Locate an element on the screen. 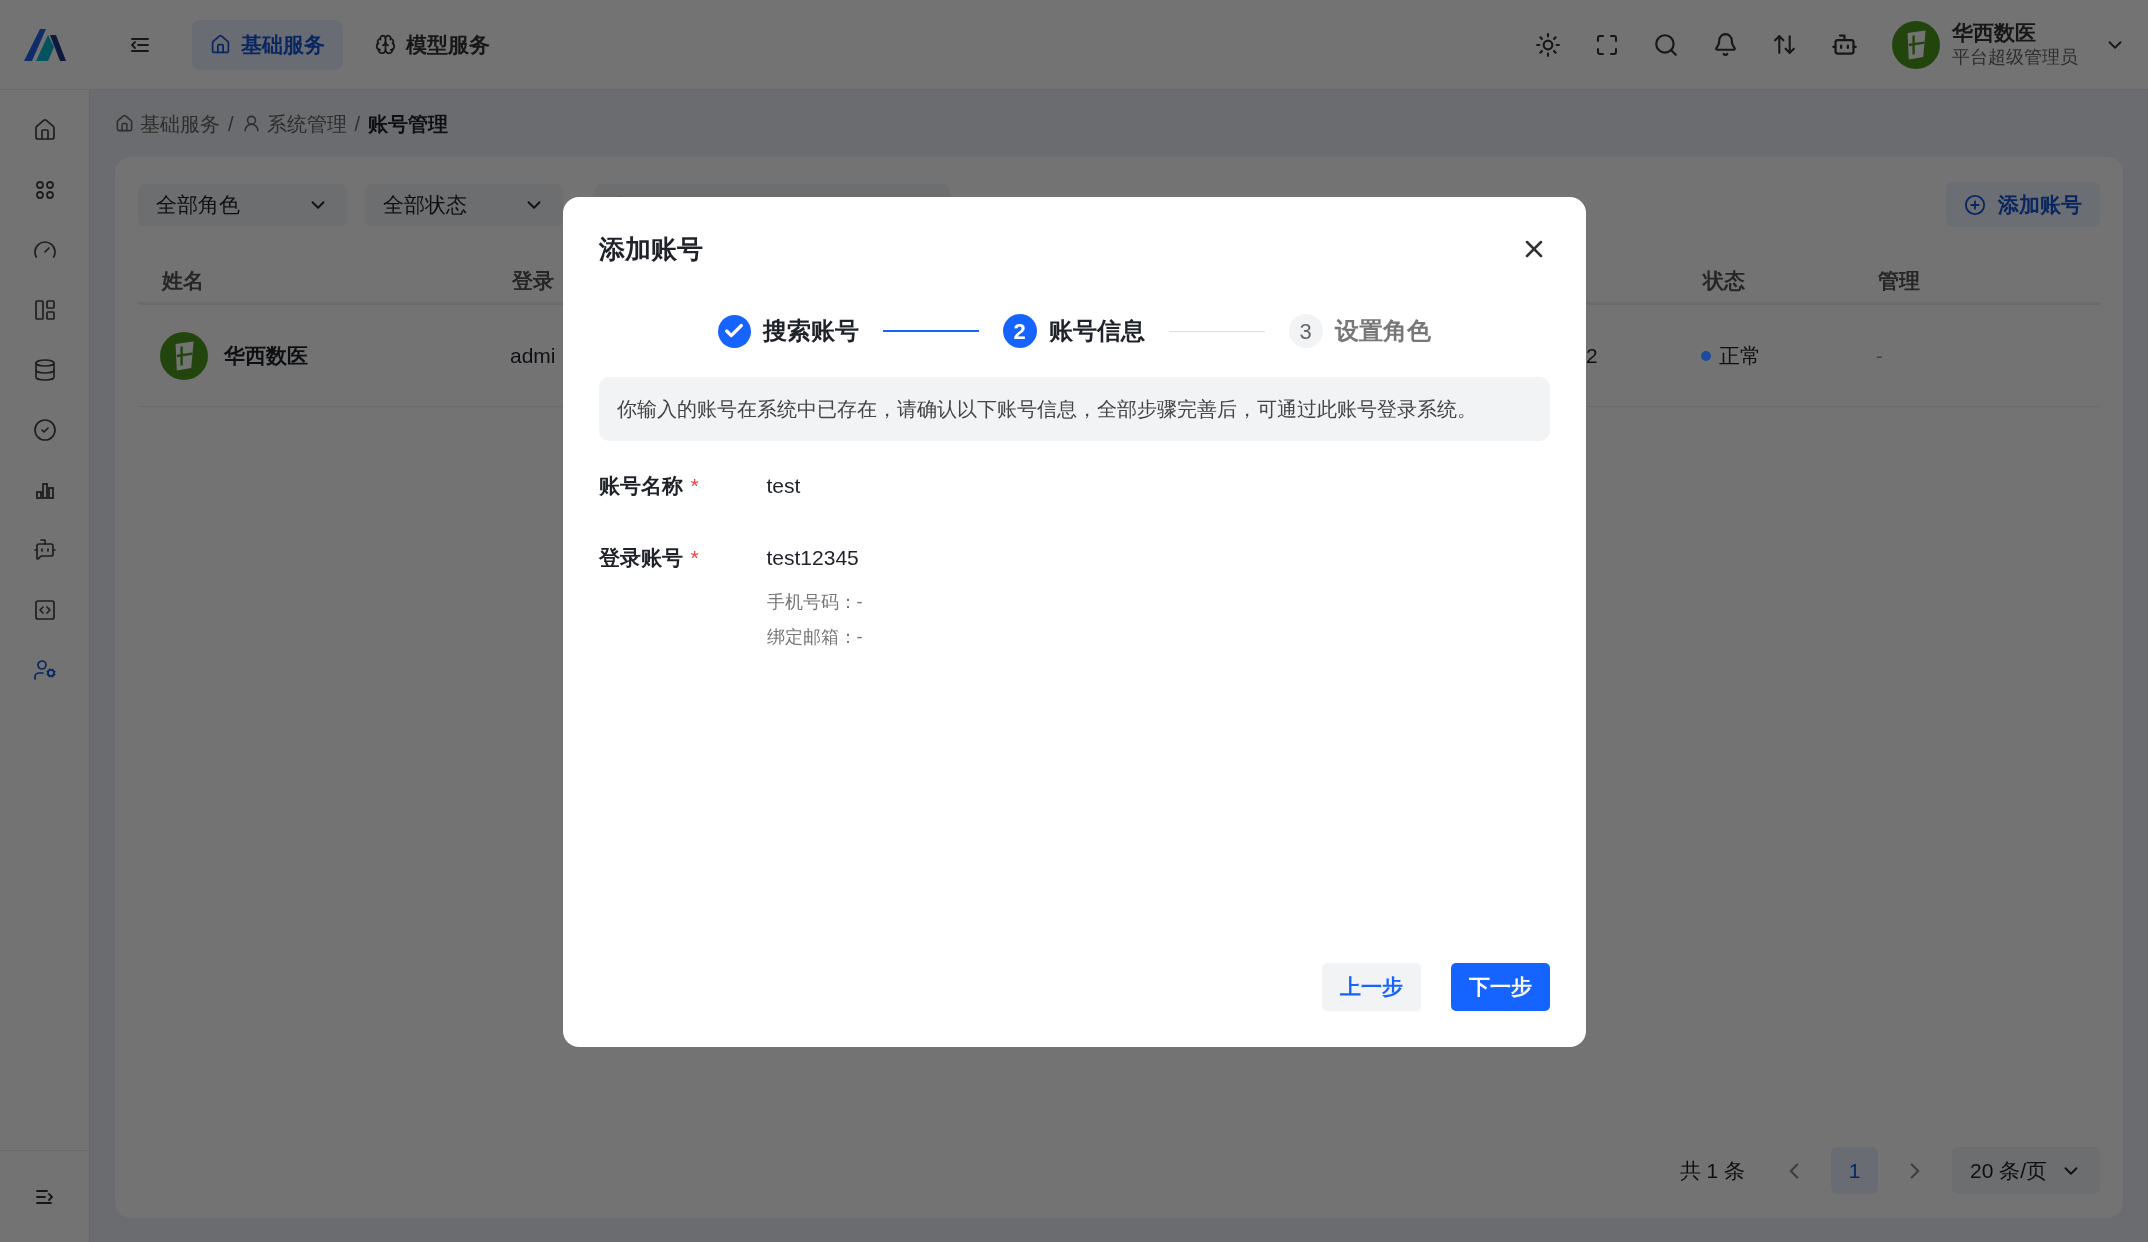 This screenshot has width=2148, height=1242. user-role: 平台超级管理员 is located at coordinates (2015, 57).